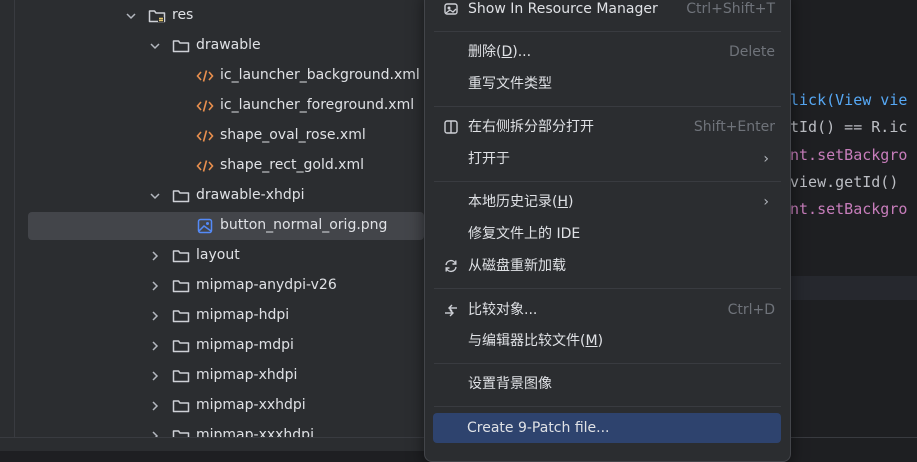 The image size is (917, 462). What do you see at coordinates (292, 165) in the screenshot?
I see `tree-row-label: shape_rect_gold.xml` at bounding box center [292, 165].